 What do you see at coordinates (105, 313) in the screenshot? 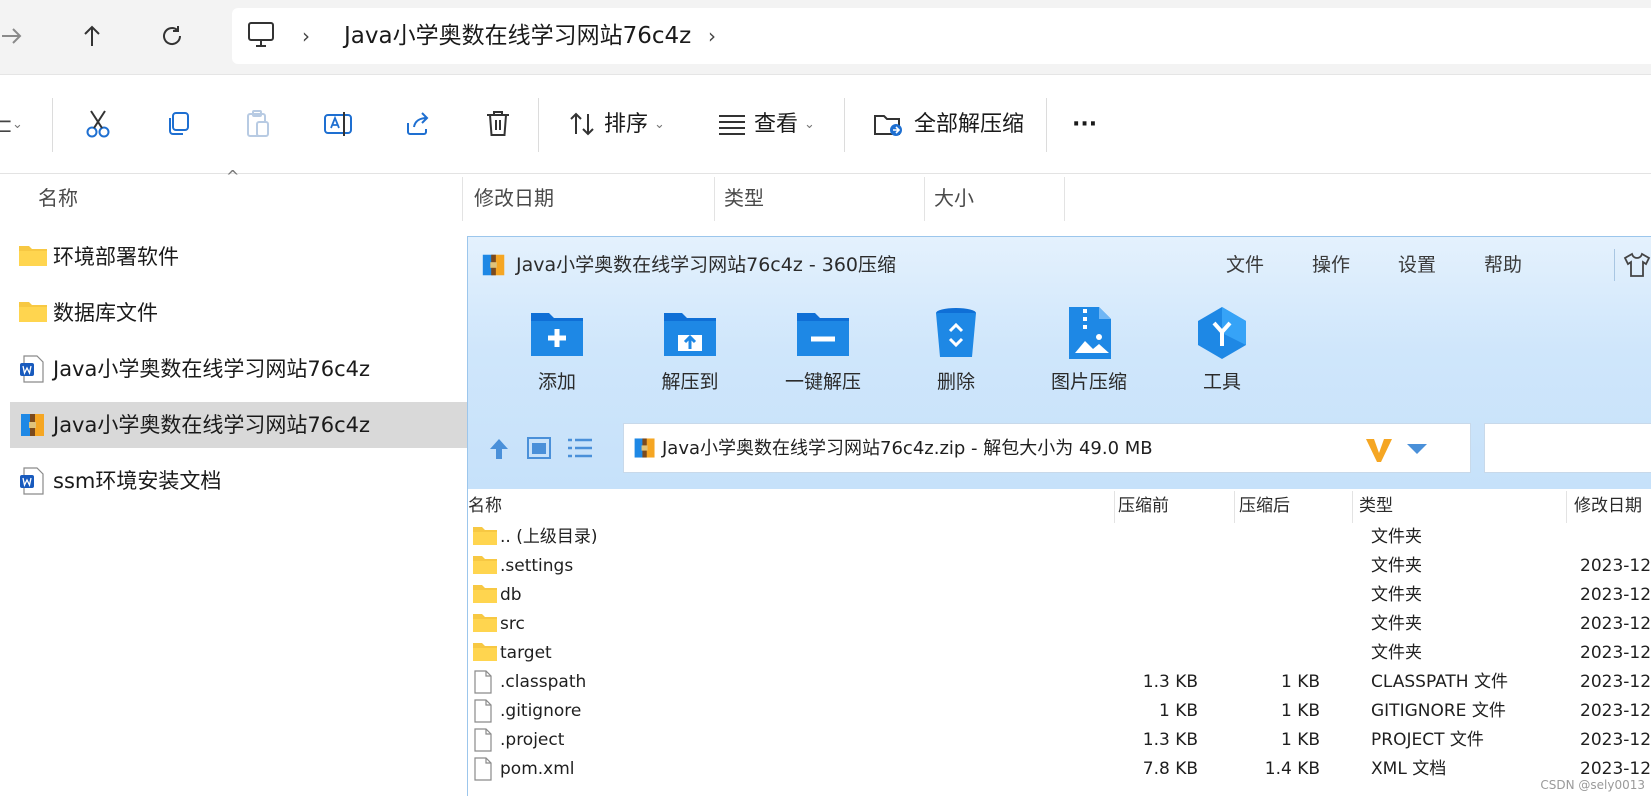
I see `file-name: 数据库文件` at bounding box center [105, 313].